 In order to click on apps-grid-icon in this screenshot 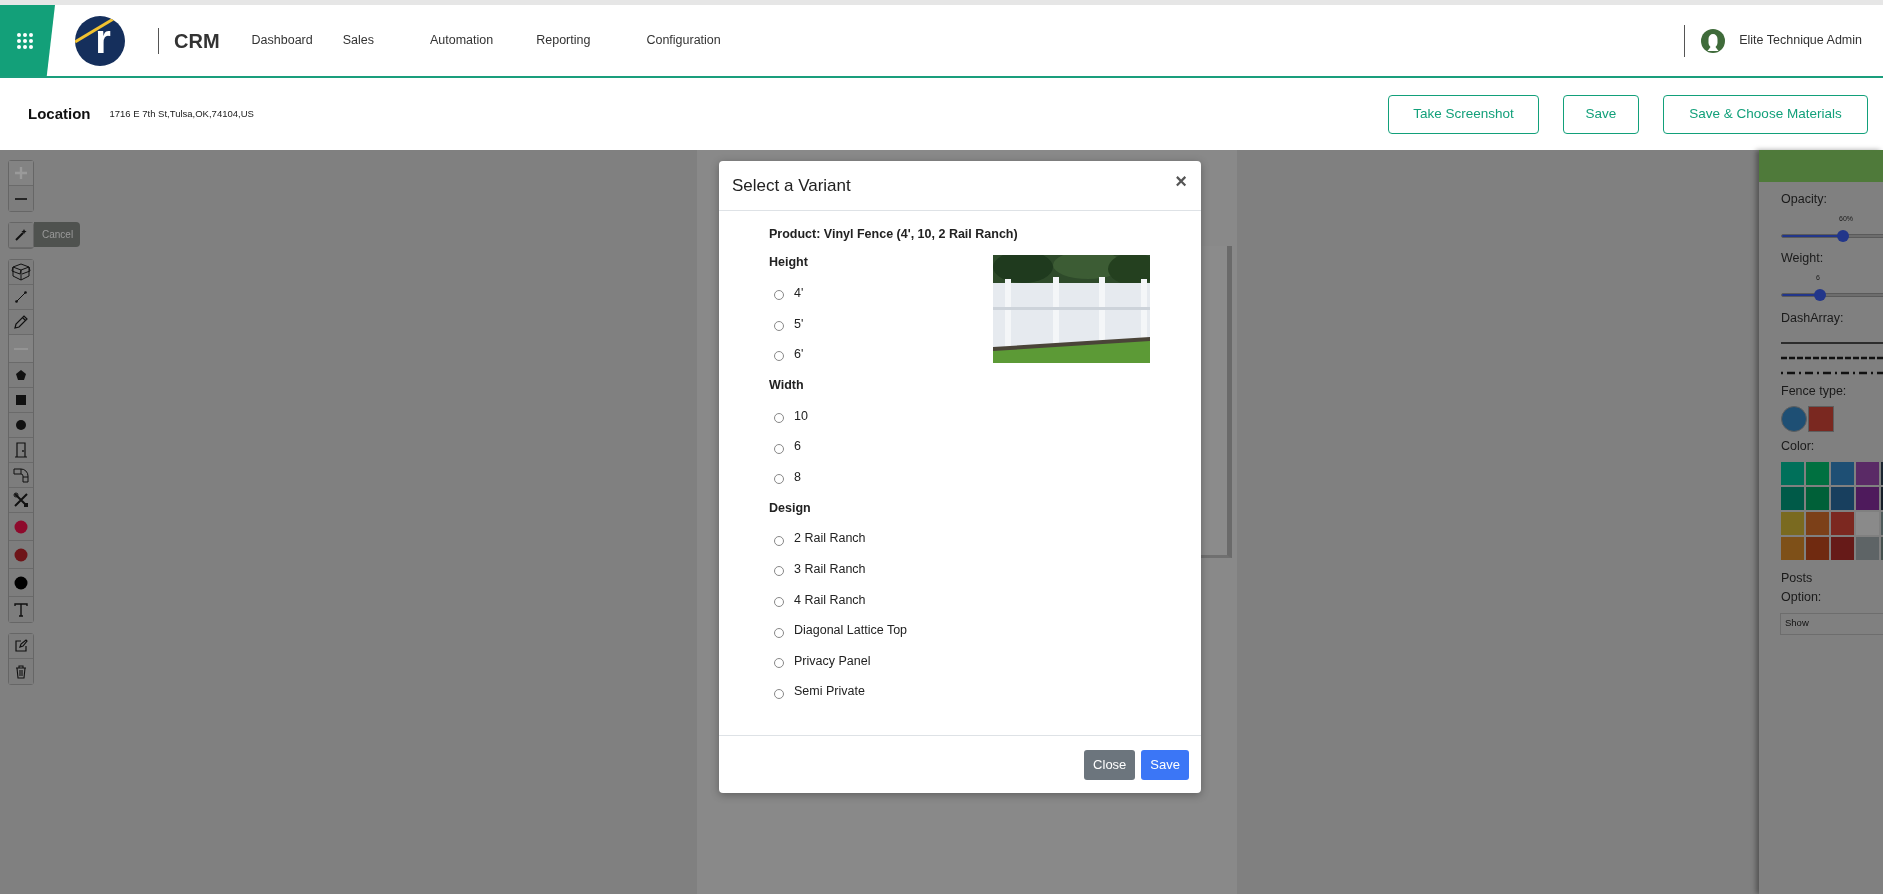, I will do `click(25, 40)`.